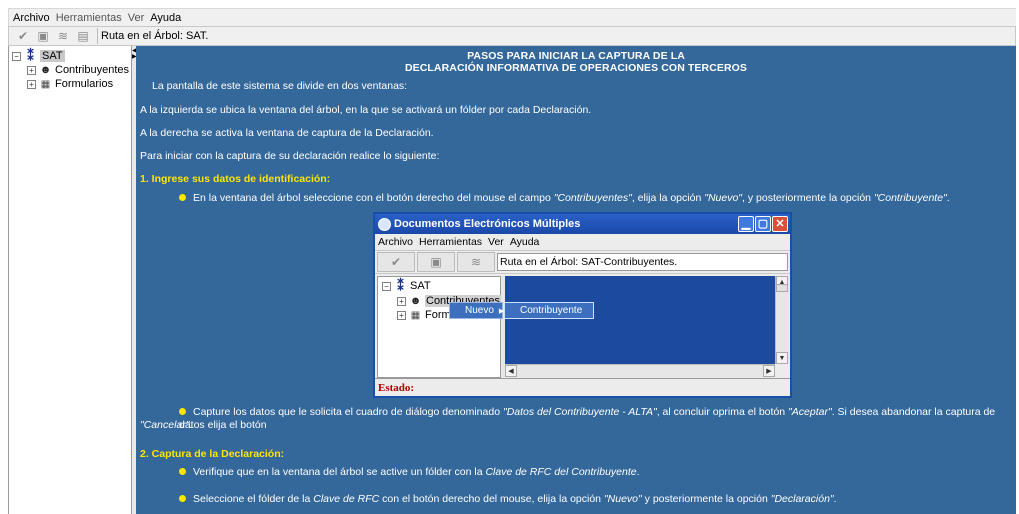 The height and width of the screenshot is (514, 1019). What do you see at coordinates (561, 472) in the screenshot?
I see `bullet-3-em: Clave de RFC del Contribuyente` at bounding box center [561, 472].